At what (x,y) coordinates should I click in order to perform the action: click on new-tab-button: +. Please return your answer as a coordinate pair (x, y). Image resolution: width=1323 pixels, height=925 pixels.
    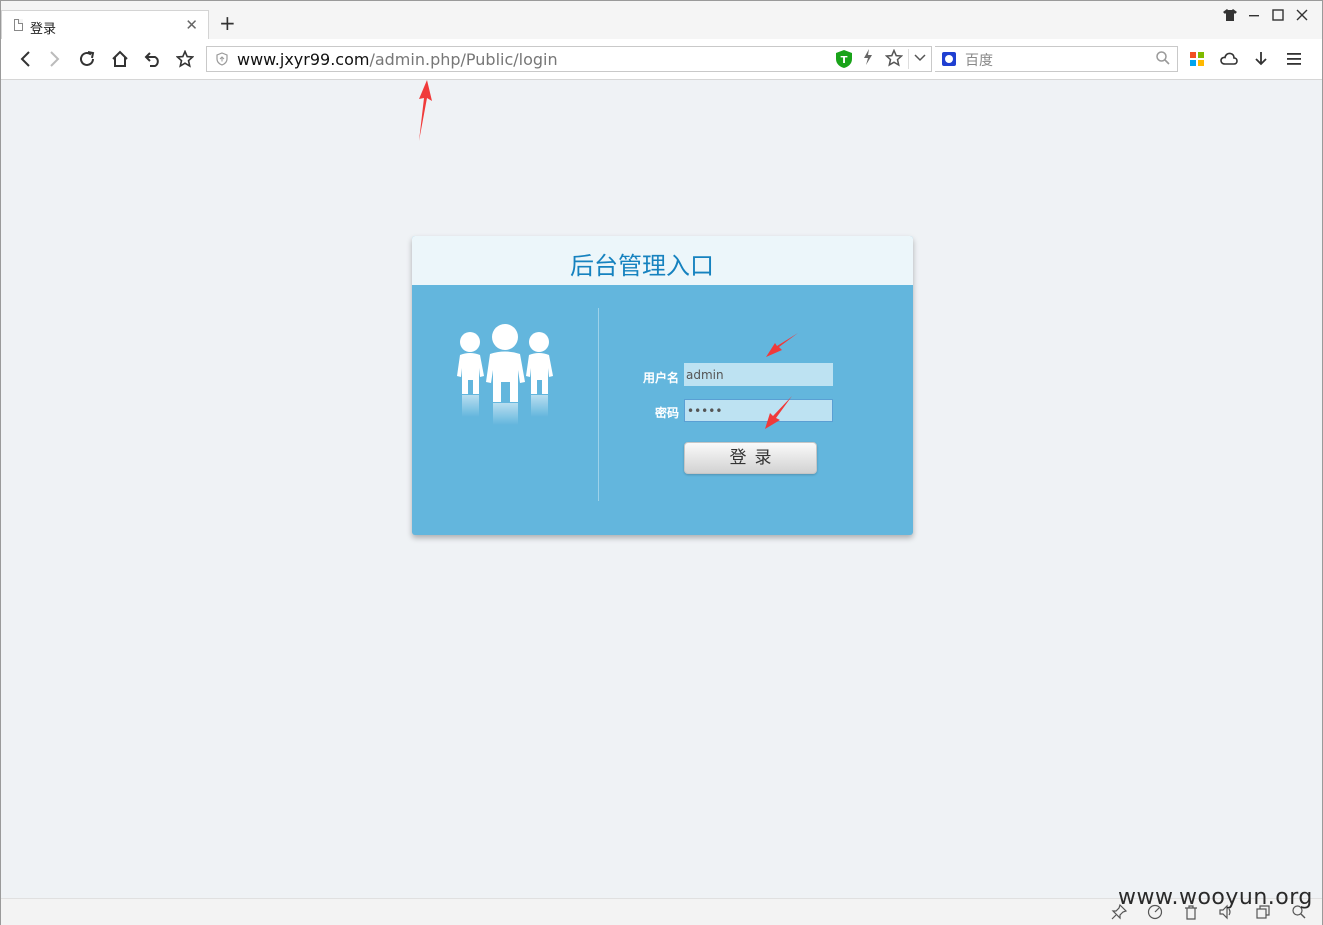
    Looking at the image, I should click on (227, 23).